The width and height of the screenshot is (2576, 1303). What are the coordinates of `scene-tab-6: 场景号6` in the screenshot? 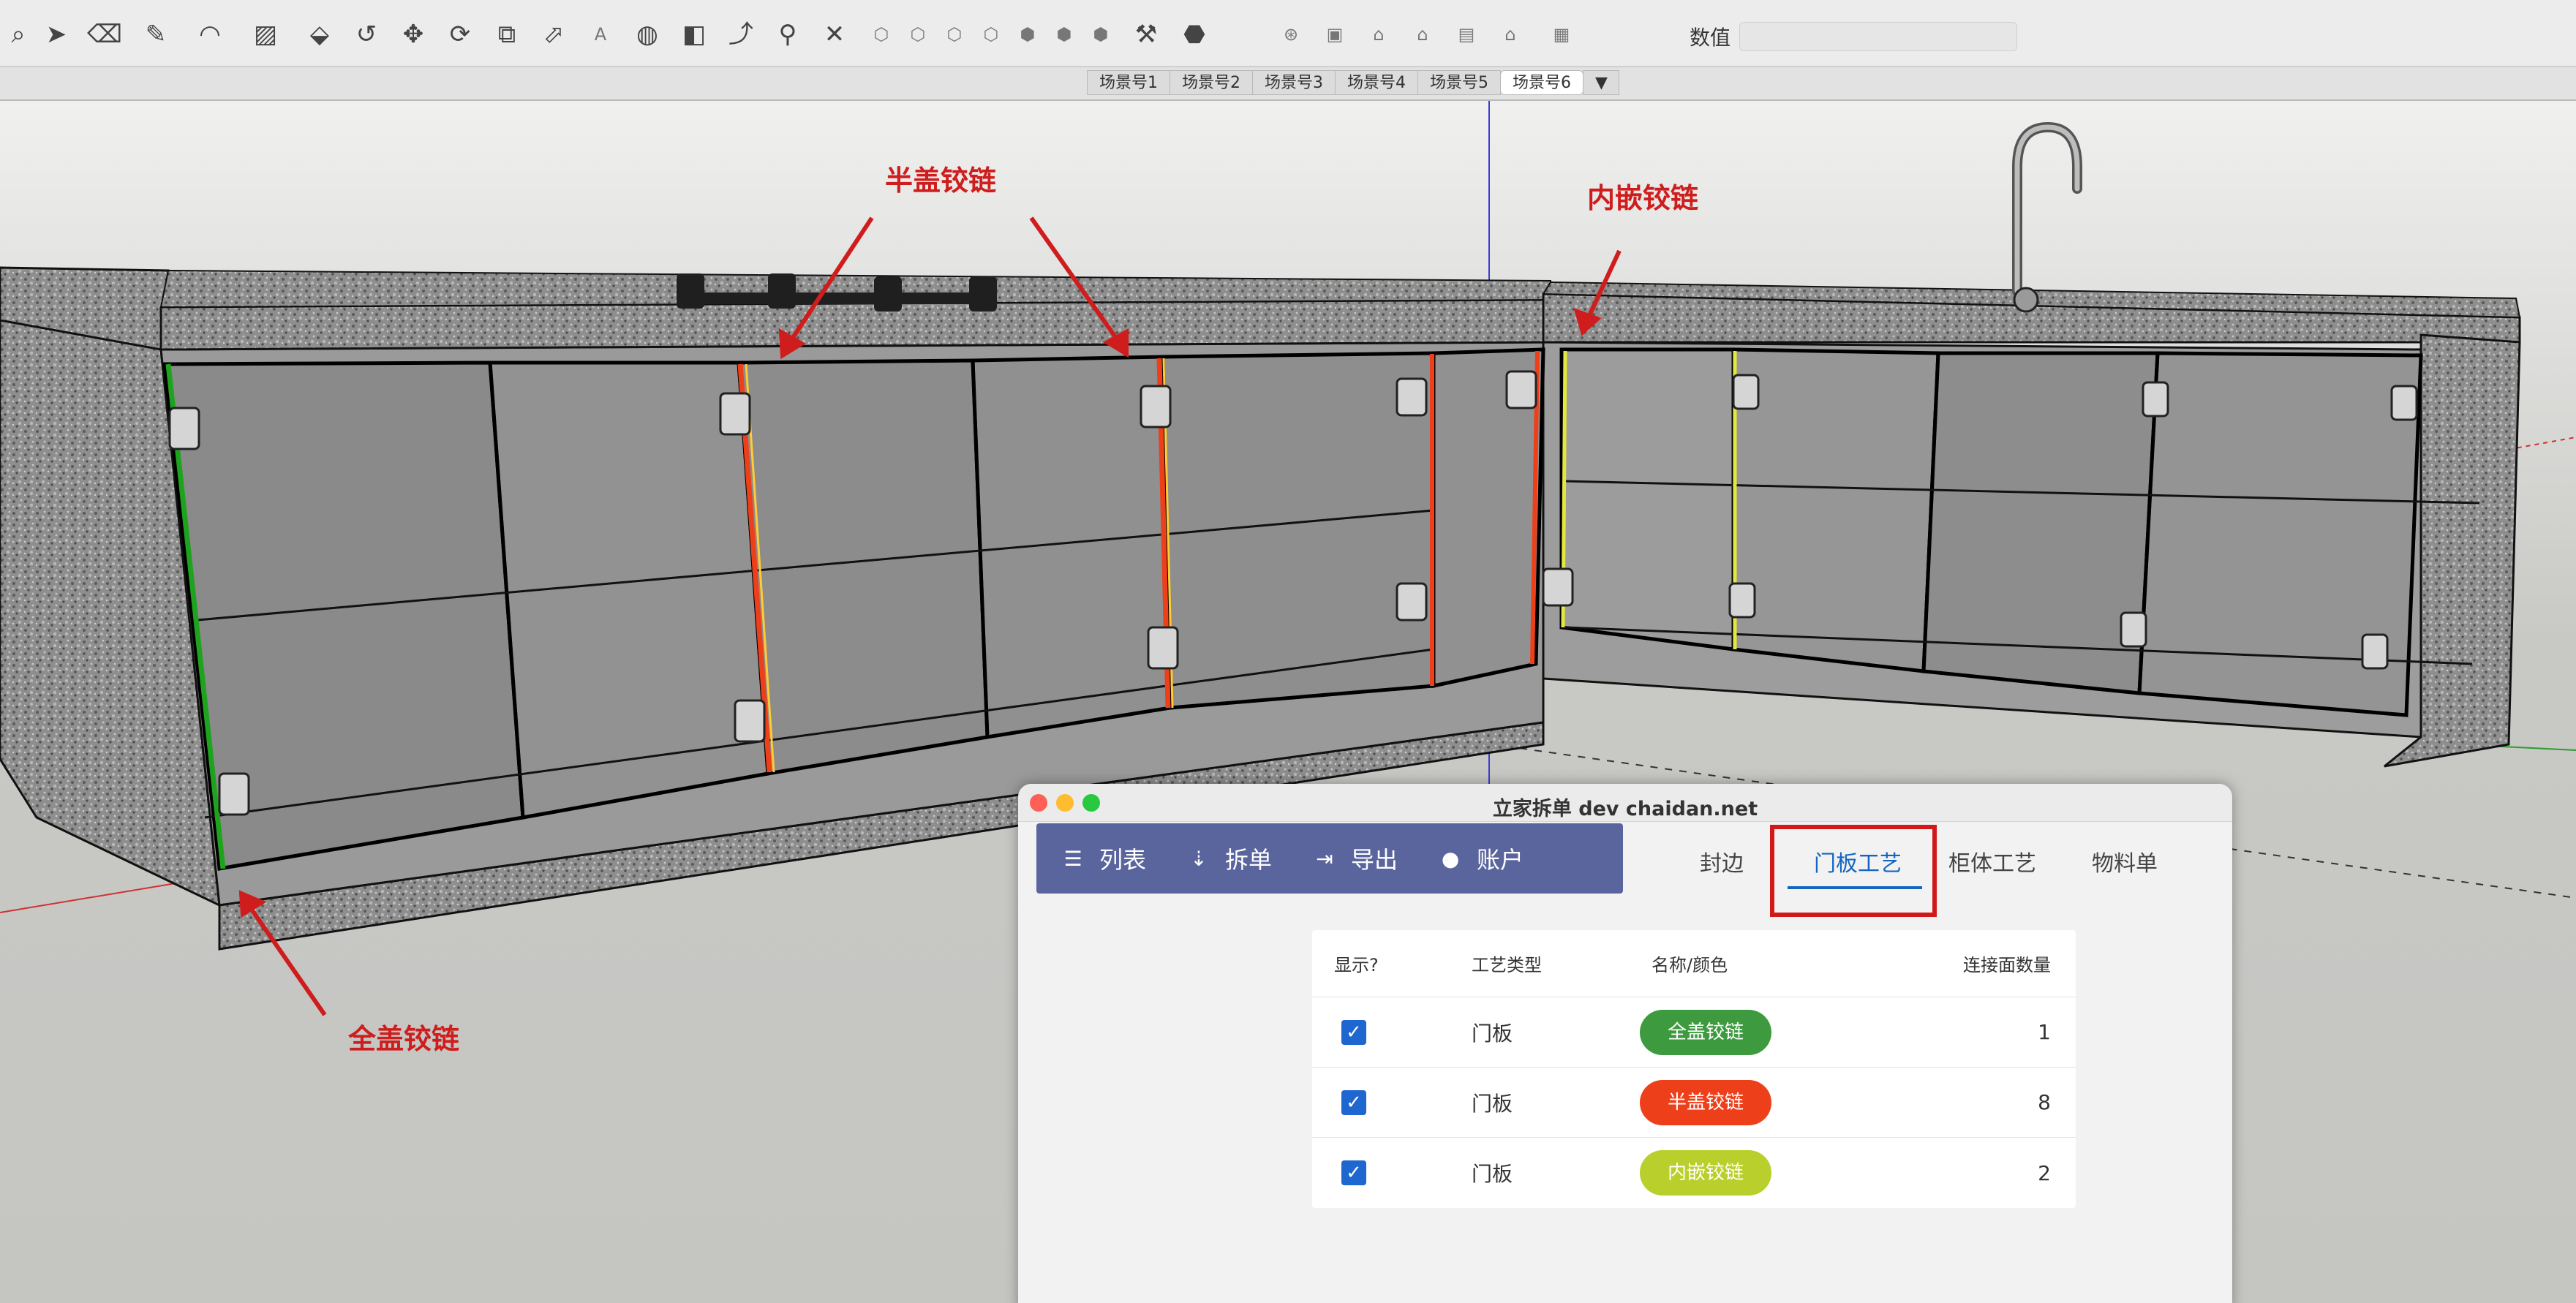 It's located at (1541, 82).